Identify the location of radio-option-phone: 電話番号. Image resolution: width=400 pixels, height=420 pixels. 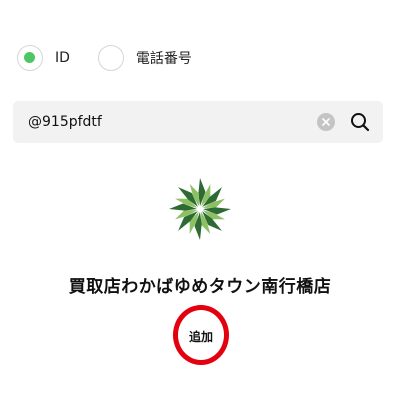
(144, 58).